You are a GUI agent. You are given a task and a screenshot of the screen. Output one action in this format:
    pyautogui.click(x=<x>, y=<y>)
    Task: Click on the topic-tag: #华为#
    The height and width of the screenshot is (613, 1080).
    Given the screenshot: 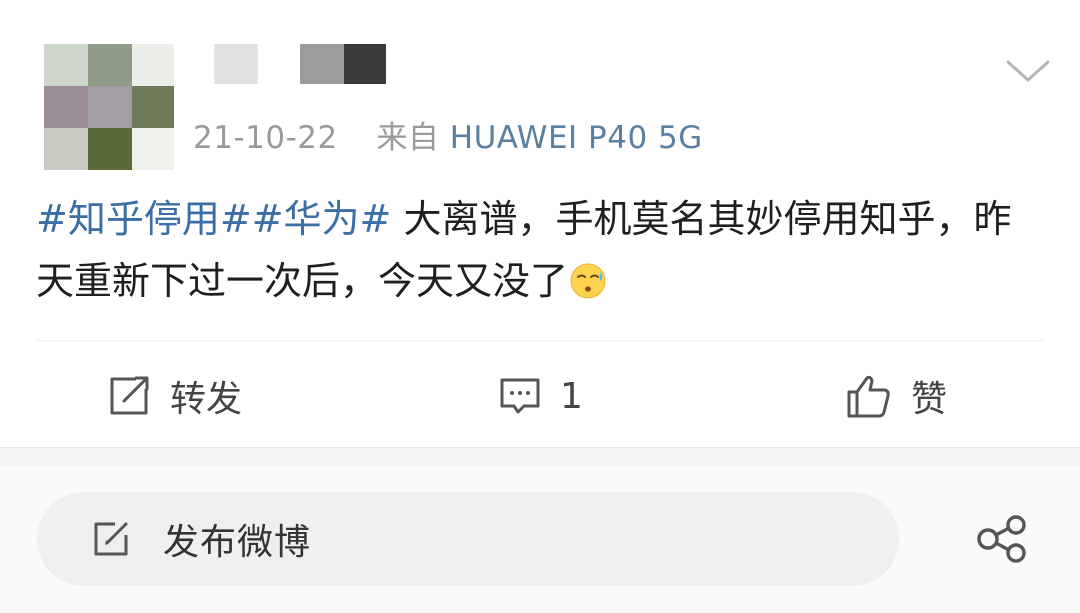 What is the action you would take?
    pyautogui.click(x=322, y=219)
    